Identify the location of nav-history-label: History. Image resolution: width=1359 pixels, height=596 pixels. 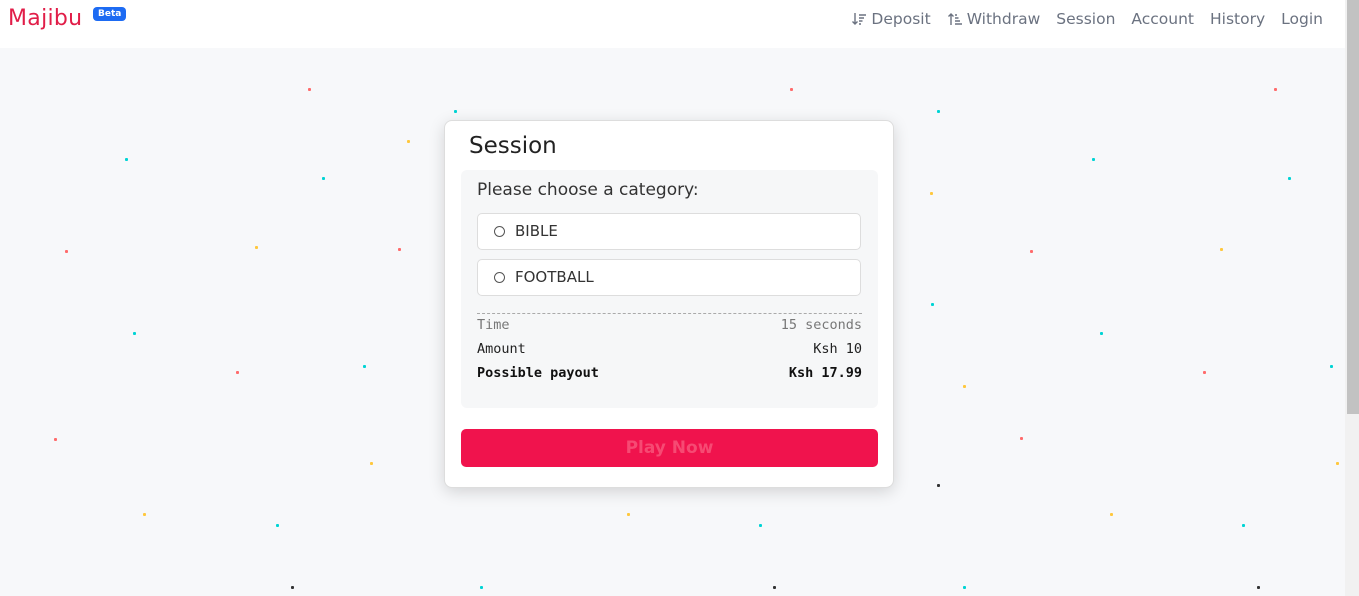
(1238, 19).